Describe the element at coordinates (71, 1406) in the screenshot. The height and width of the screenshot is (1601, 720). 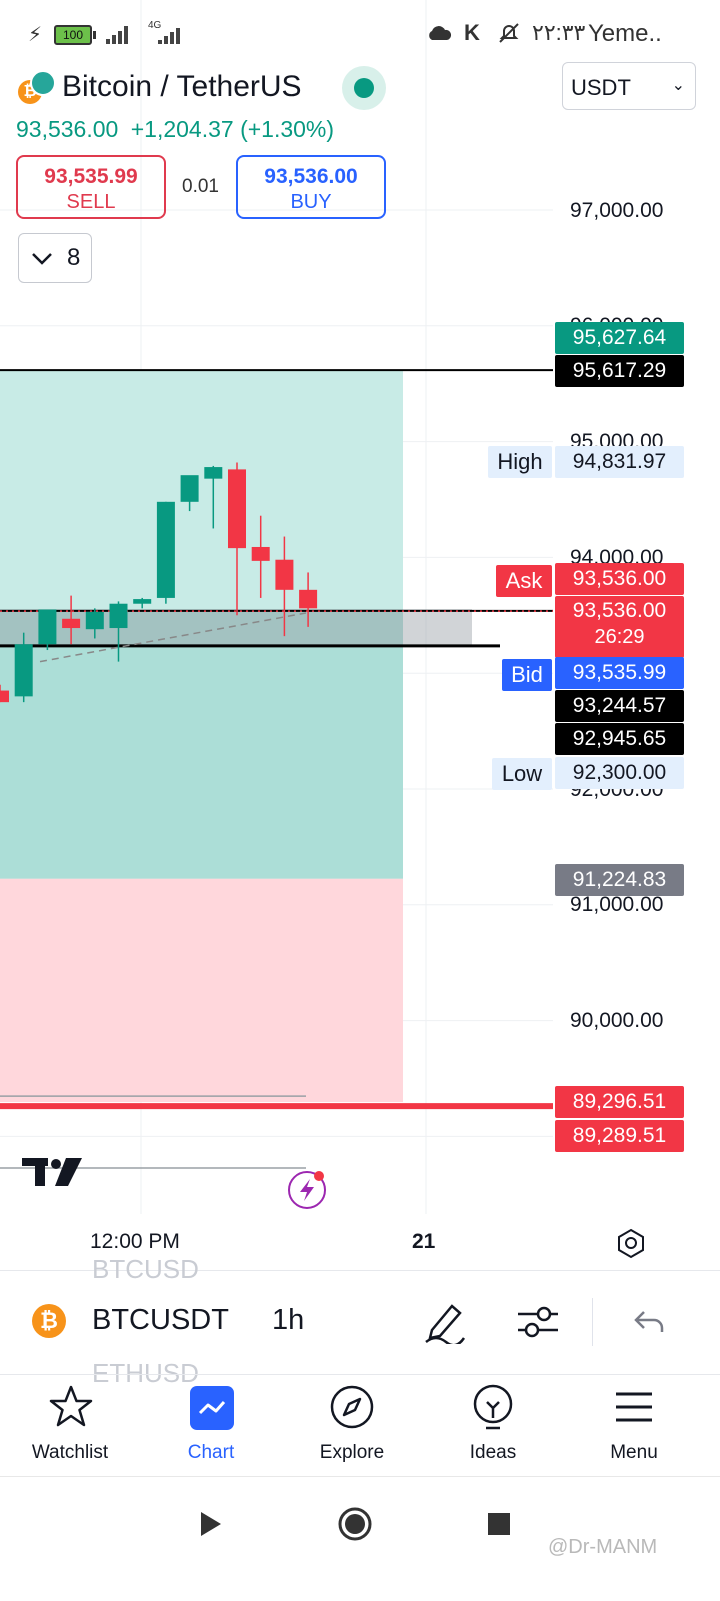
I see `star-icon` at that location.